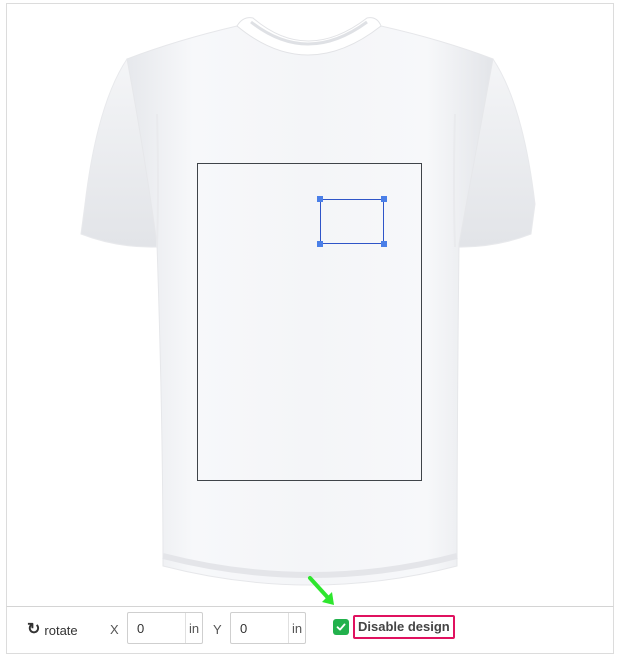 The height and width of the screenshot is (662, 622). Describe the element at coordinates (61, 630) in the screenshot. I see `rotate-label: rotate` at that location.